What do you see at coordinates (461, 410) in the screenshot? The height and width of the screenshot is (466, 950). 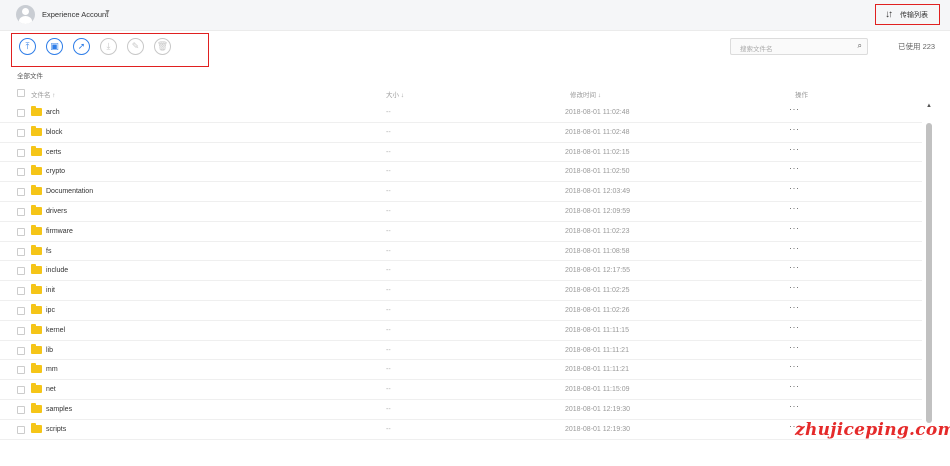 I see `table-row: samples -- 2018-08-01 12:19:30 ···` at bounding box center [461, 410].